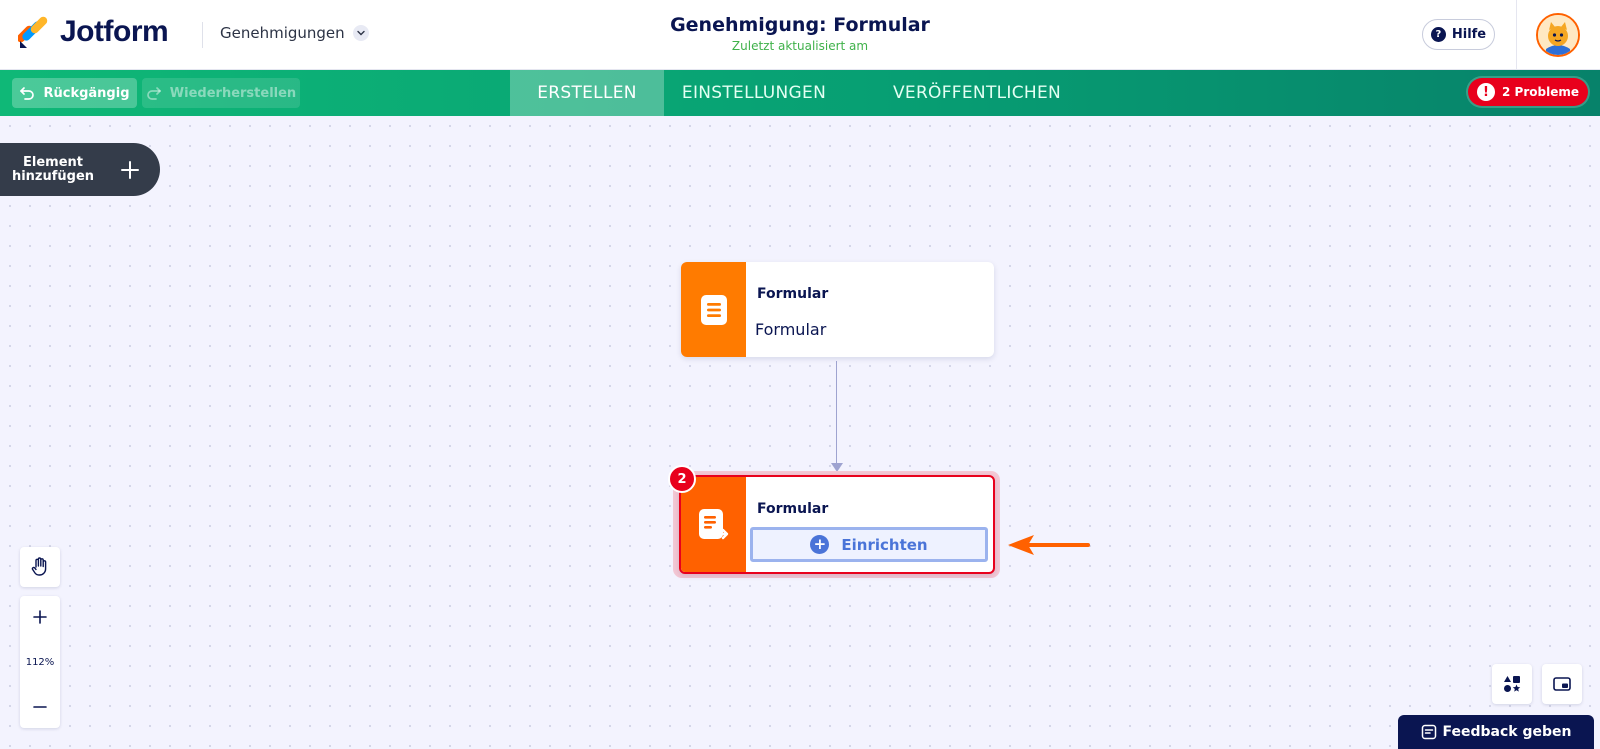 The height and width of the screenshot is (749, 1600). Describe the element at coordinates (837, 524) in the screenshot. I see `workflow-node-form-assign: Formular + Einrichten` at that location.